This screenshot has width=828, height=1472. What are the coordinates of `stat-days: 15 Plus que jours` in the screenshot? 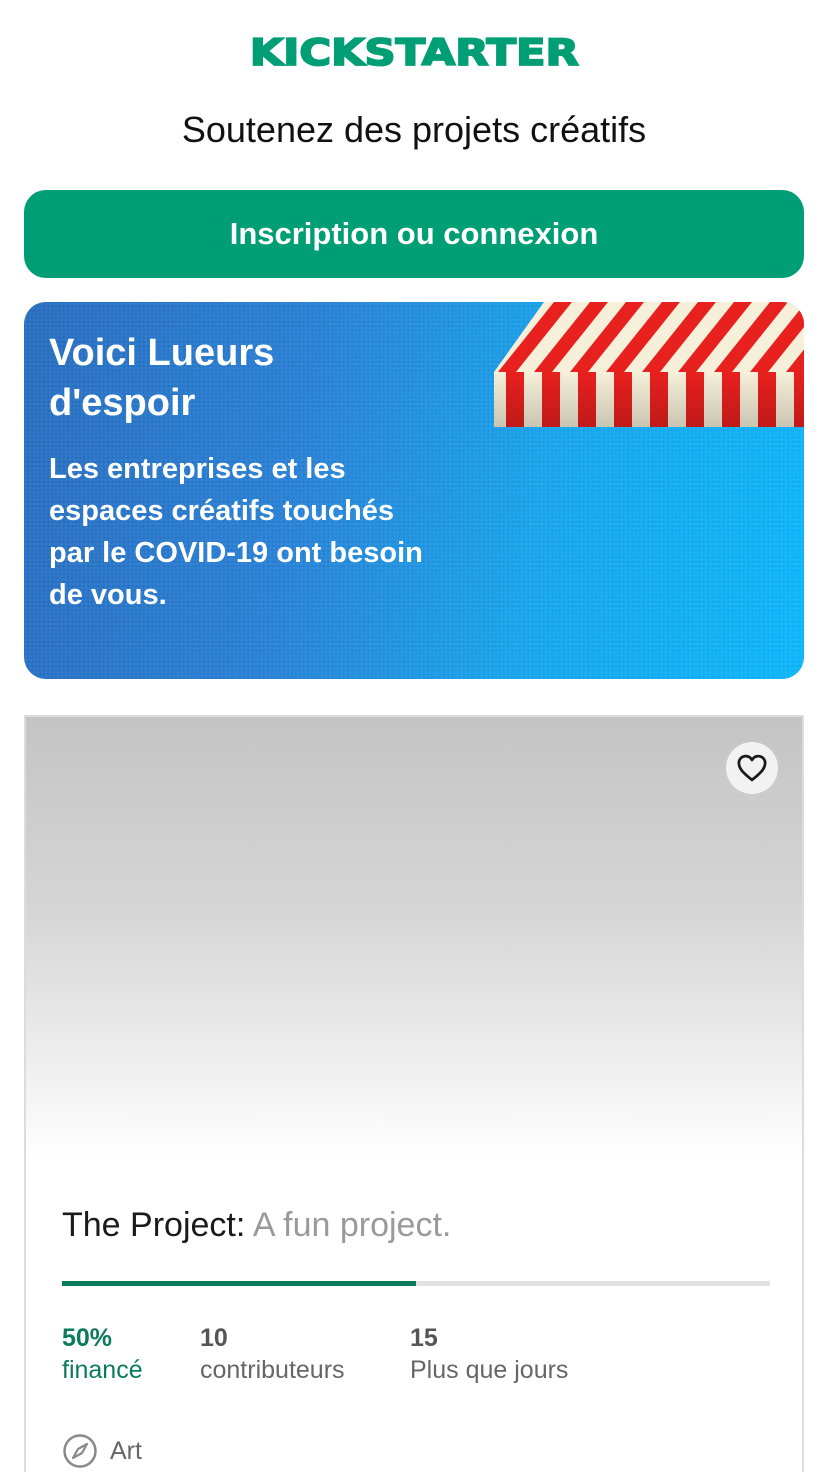 It's located at (489, 1354).